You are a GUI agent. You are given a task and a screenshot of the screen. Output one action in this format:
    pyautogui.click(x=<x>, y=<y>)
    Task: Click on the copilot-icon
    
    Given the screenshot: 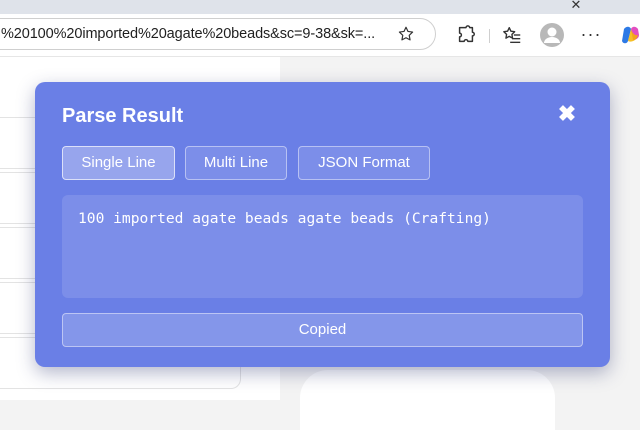 What is the action you would take?
    pyautogui.click(x=630, y=35)
    